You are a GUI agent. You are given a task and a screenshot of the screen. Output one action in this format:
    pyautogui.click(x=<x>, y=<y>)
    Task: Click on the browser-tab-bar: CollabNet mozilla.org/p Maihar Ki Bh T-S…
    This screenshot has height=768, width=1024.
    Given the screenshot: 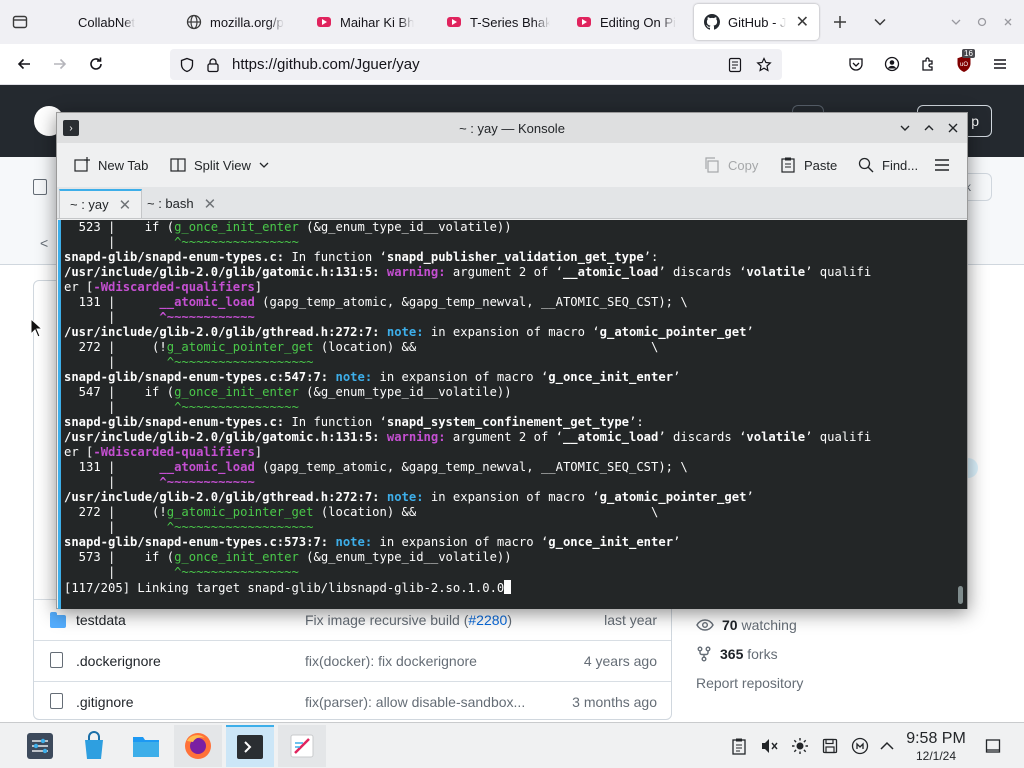 What is the action you would take?
    pyautogui.click(x=512, y=22)
    